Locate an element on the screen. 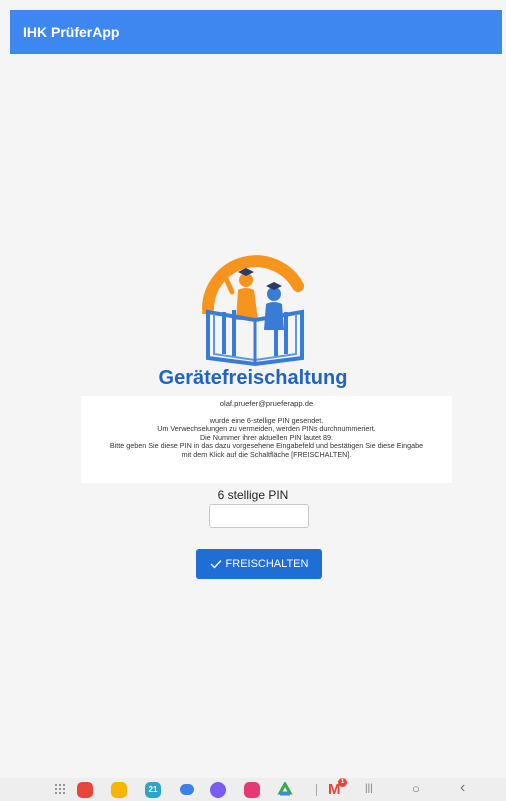 The image size is (506, 801). apps-grid-icon is located at coordinates (60, 788).